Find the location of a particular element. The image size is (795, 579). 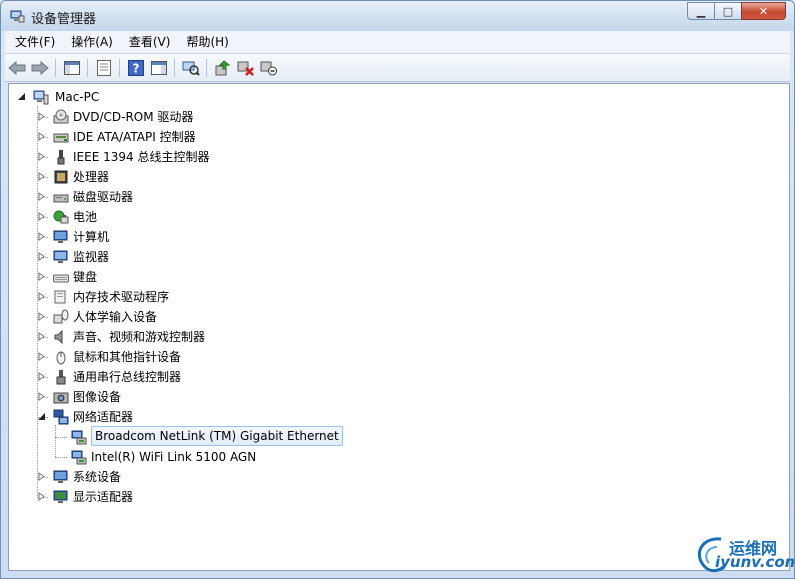

scan-hardware-button is located at coordinates (191, 68).